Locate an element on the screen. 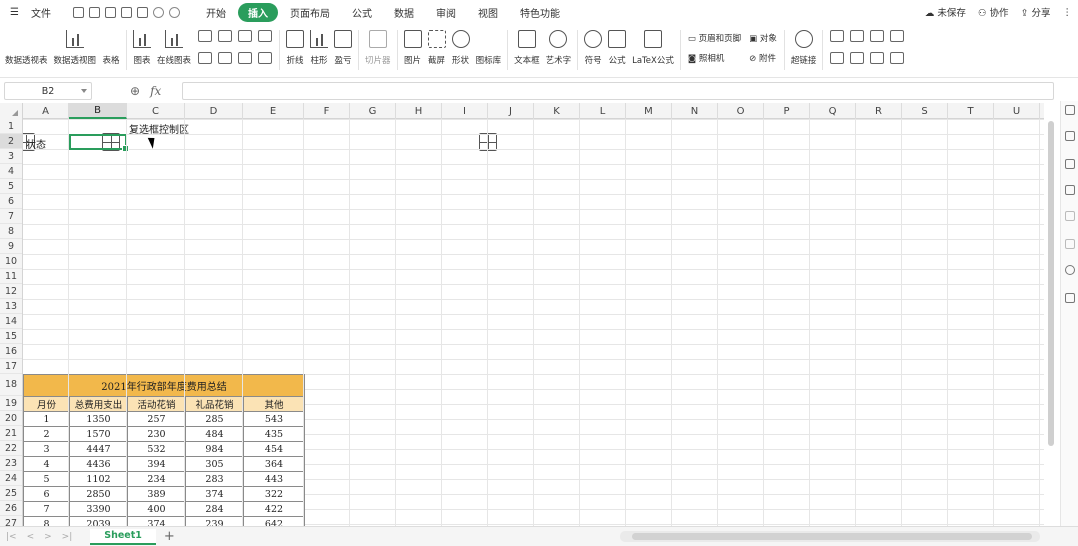 The width and height of the screenshot is (1078, 546). table-cell: 389 is located at coordinates (156, 494).